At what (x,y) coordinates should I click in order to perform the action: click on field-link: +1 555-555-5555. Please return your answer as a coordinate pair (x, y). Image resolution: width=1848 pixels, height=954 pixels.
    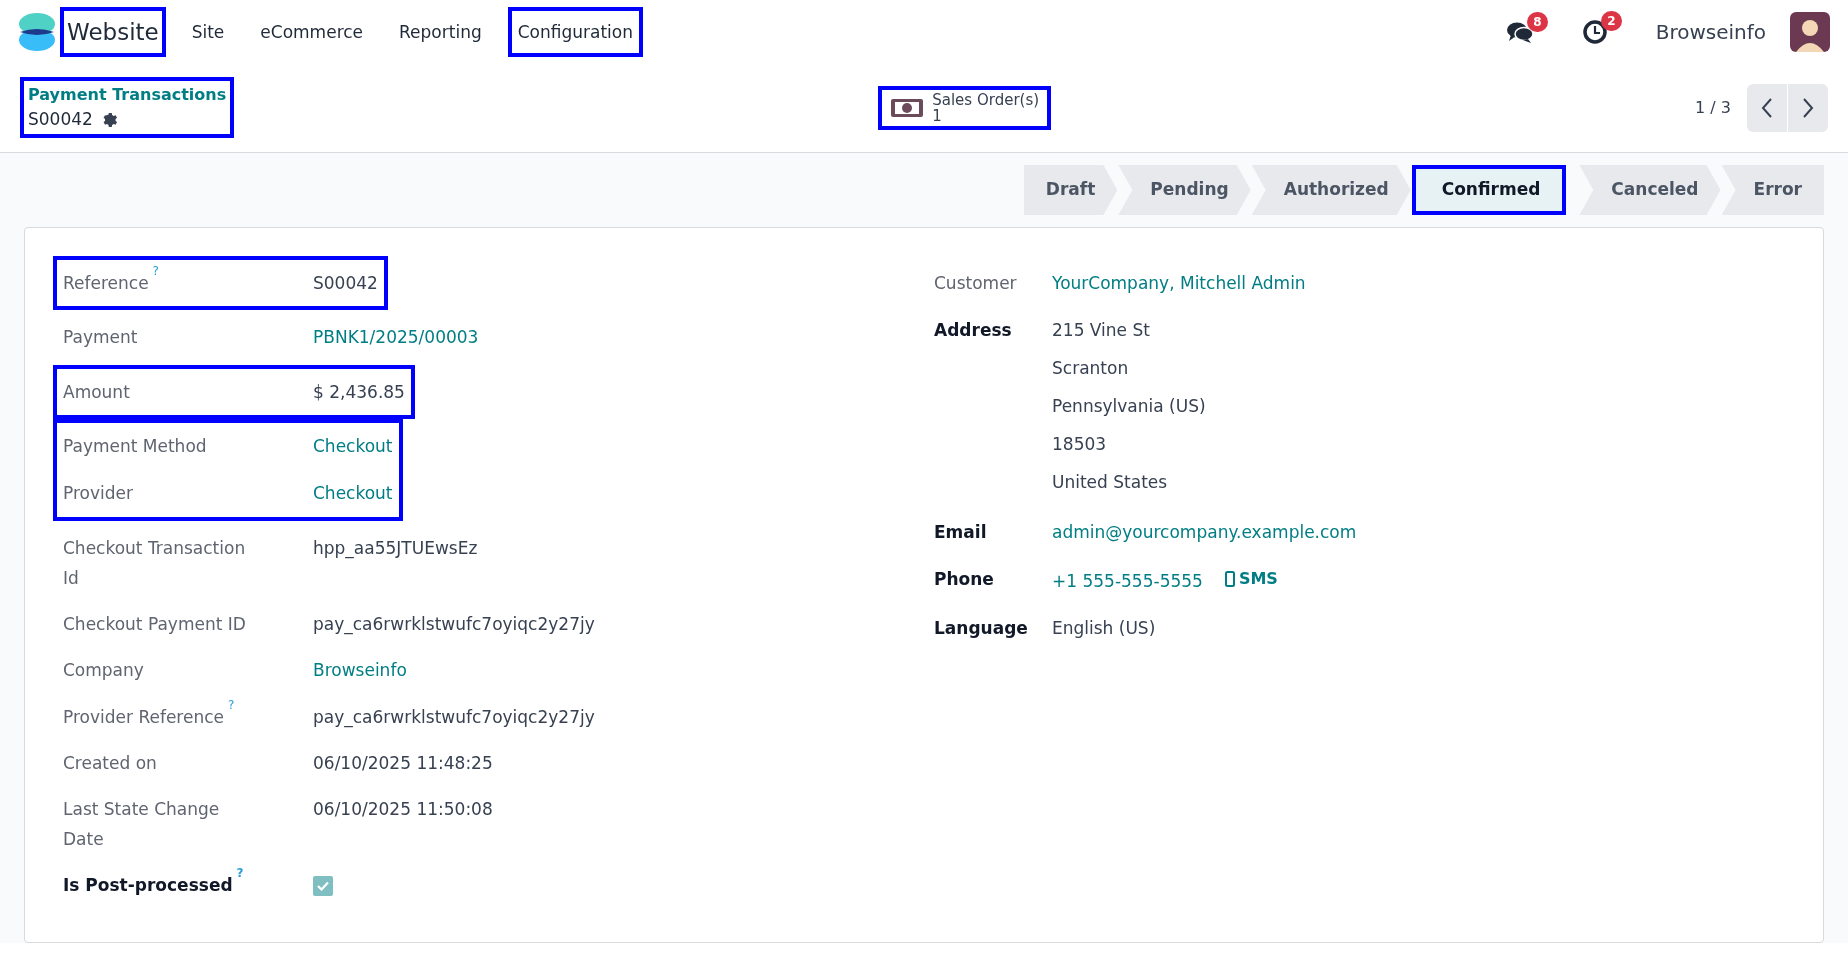
    Looking at the image, I should click on (1127, 581).